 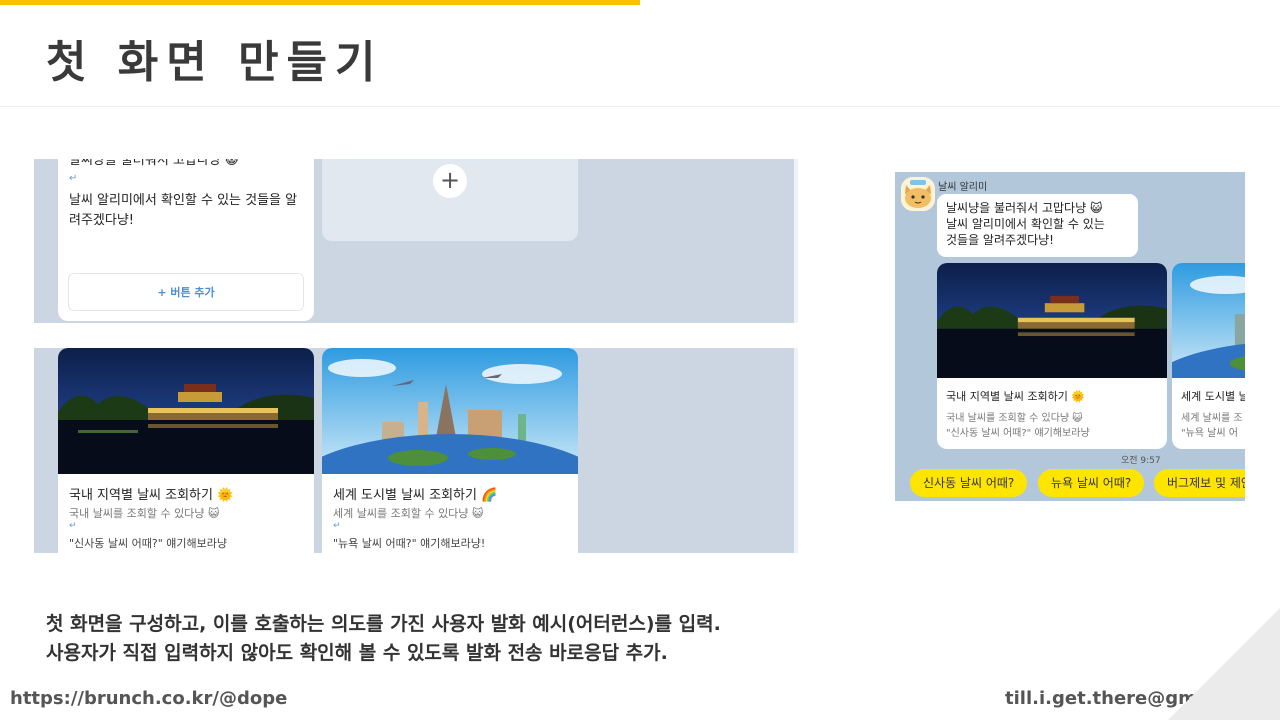 What do you see at coordinates (1025, 224) in the screenshot?
I see `bubble-line2: 날씨 알리미에서 확인할 수 있는` at bounding box center [1025, 224].